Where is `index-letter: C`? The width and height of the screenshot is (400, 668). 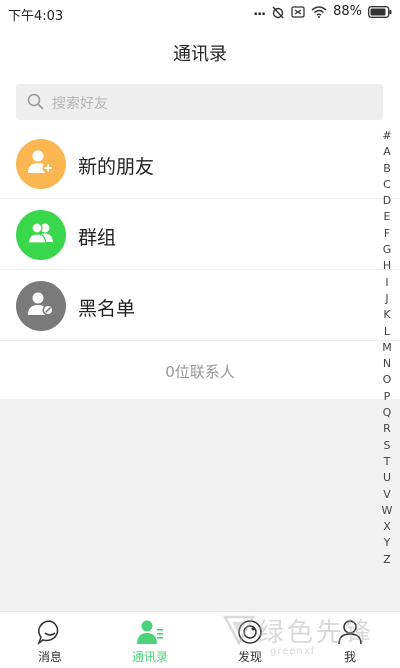
index-letter: C is located at coordinates (387, 185).